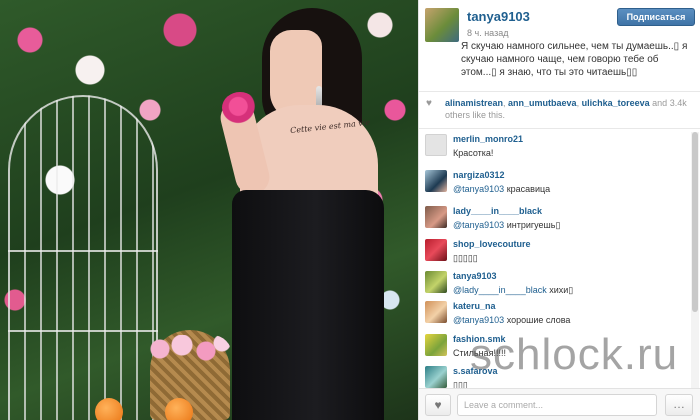 The image size is (700, 420). What do you see at coordinates (474, 306) in the screenshot?
I see `comment-username: kateru_na` at bounding box center [474, 306].